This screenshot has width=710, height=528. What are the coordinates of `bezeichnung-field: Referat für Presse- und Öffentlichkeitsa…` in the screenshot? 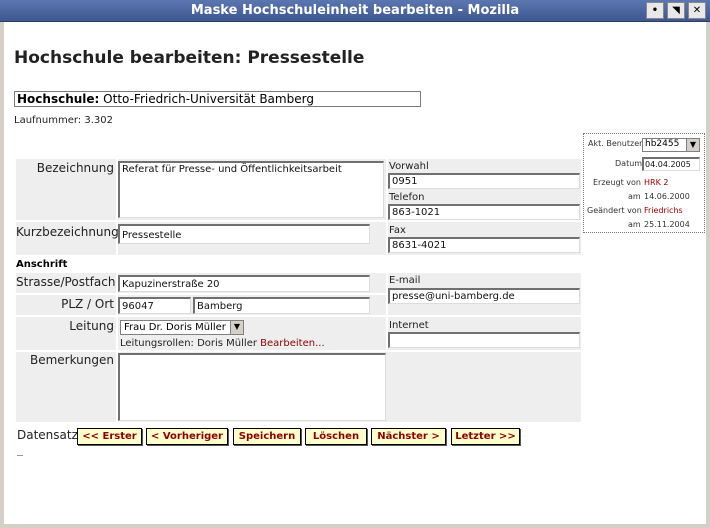 It's located at (251, 189).